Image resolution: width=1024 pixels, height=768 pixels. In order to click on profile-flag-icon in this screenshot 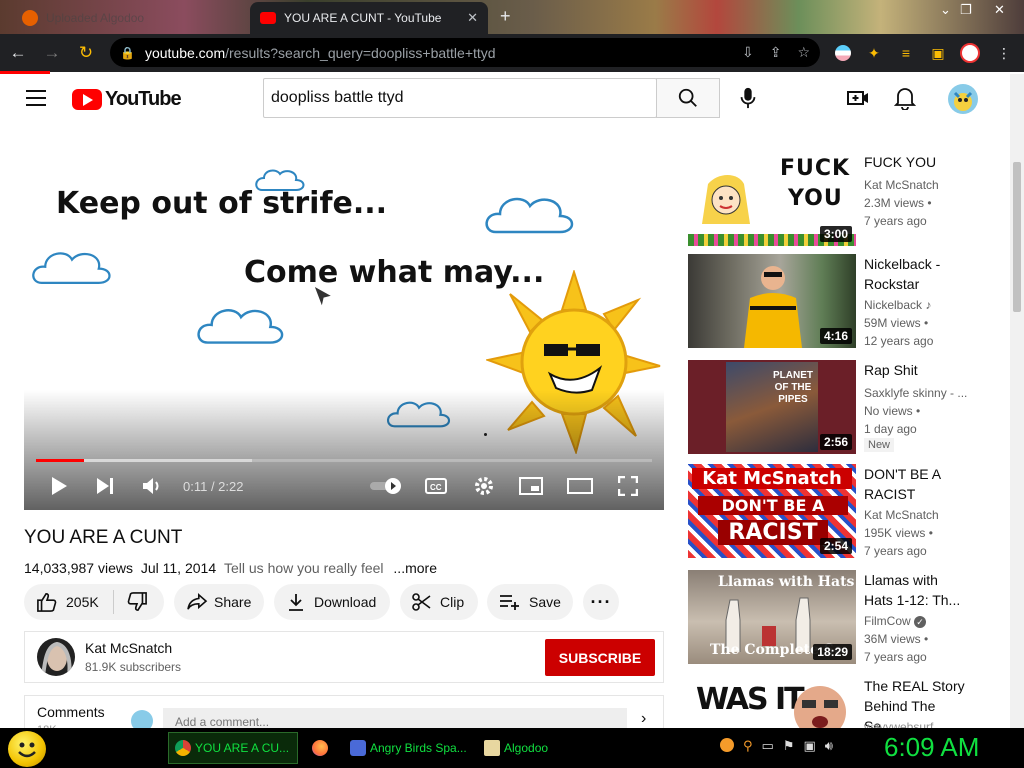, I will do `click(843, 53)`.